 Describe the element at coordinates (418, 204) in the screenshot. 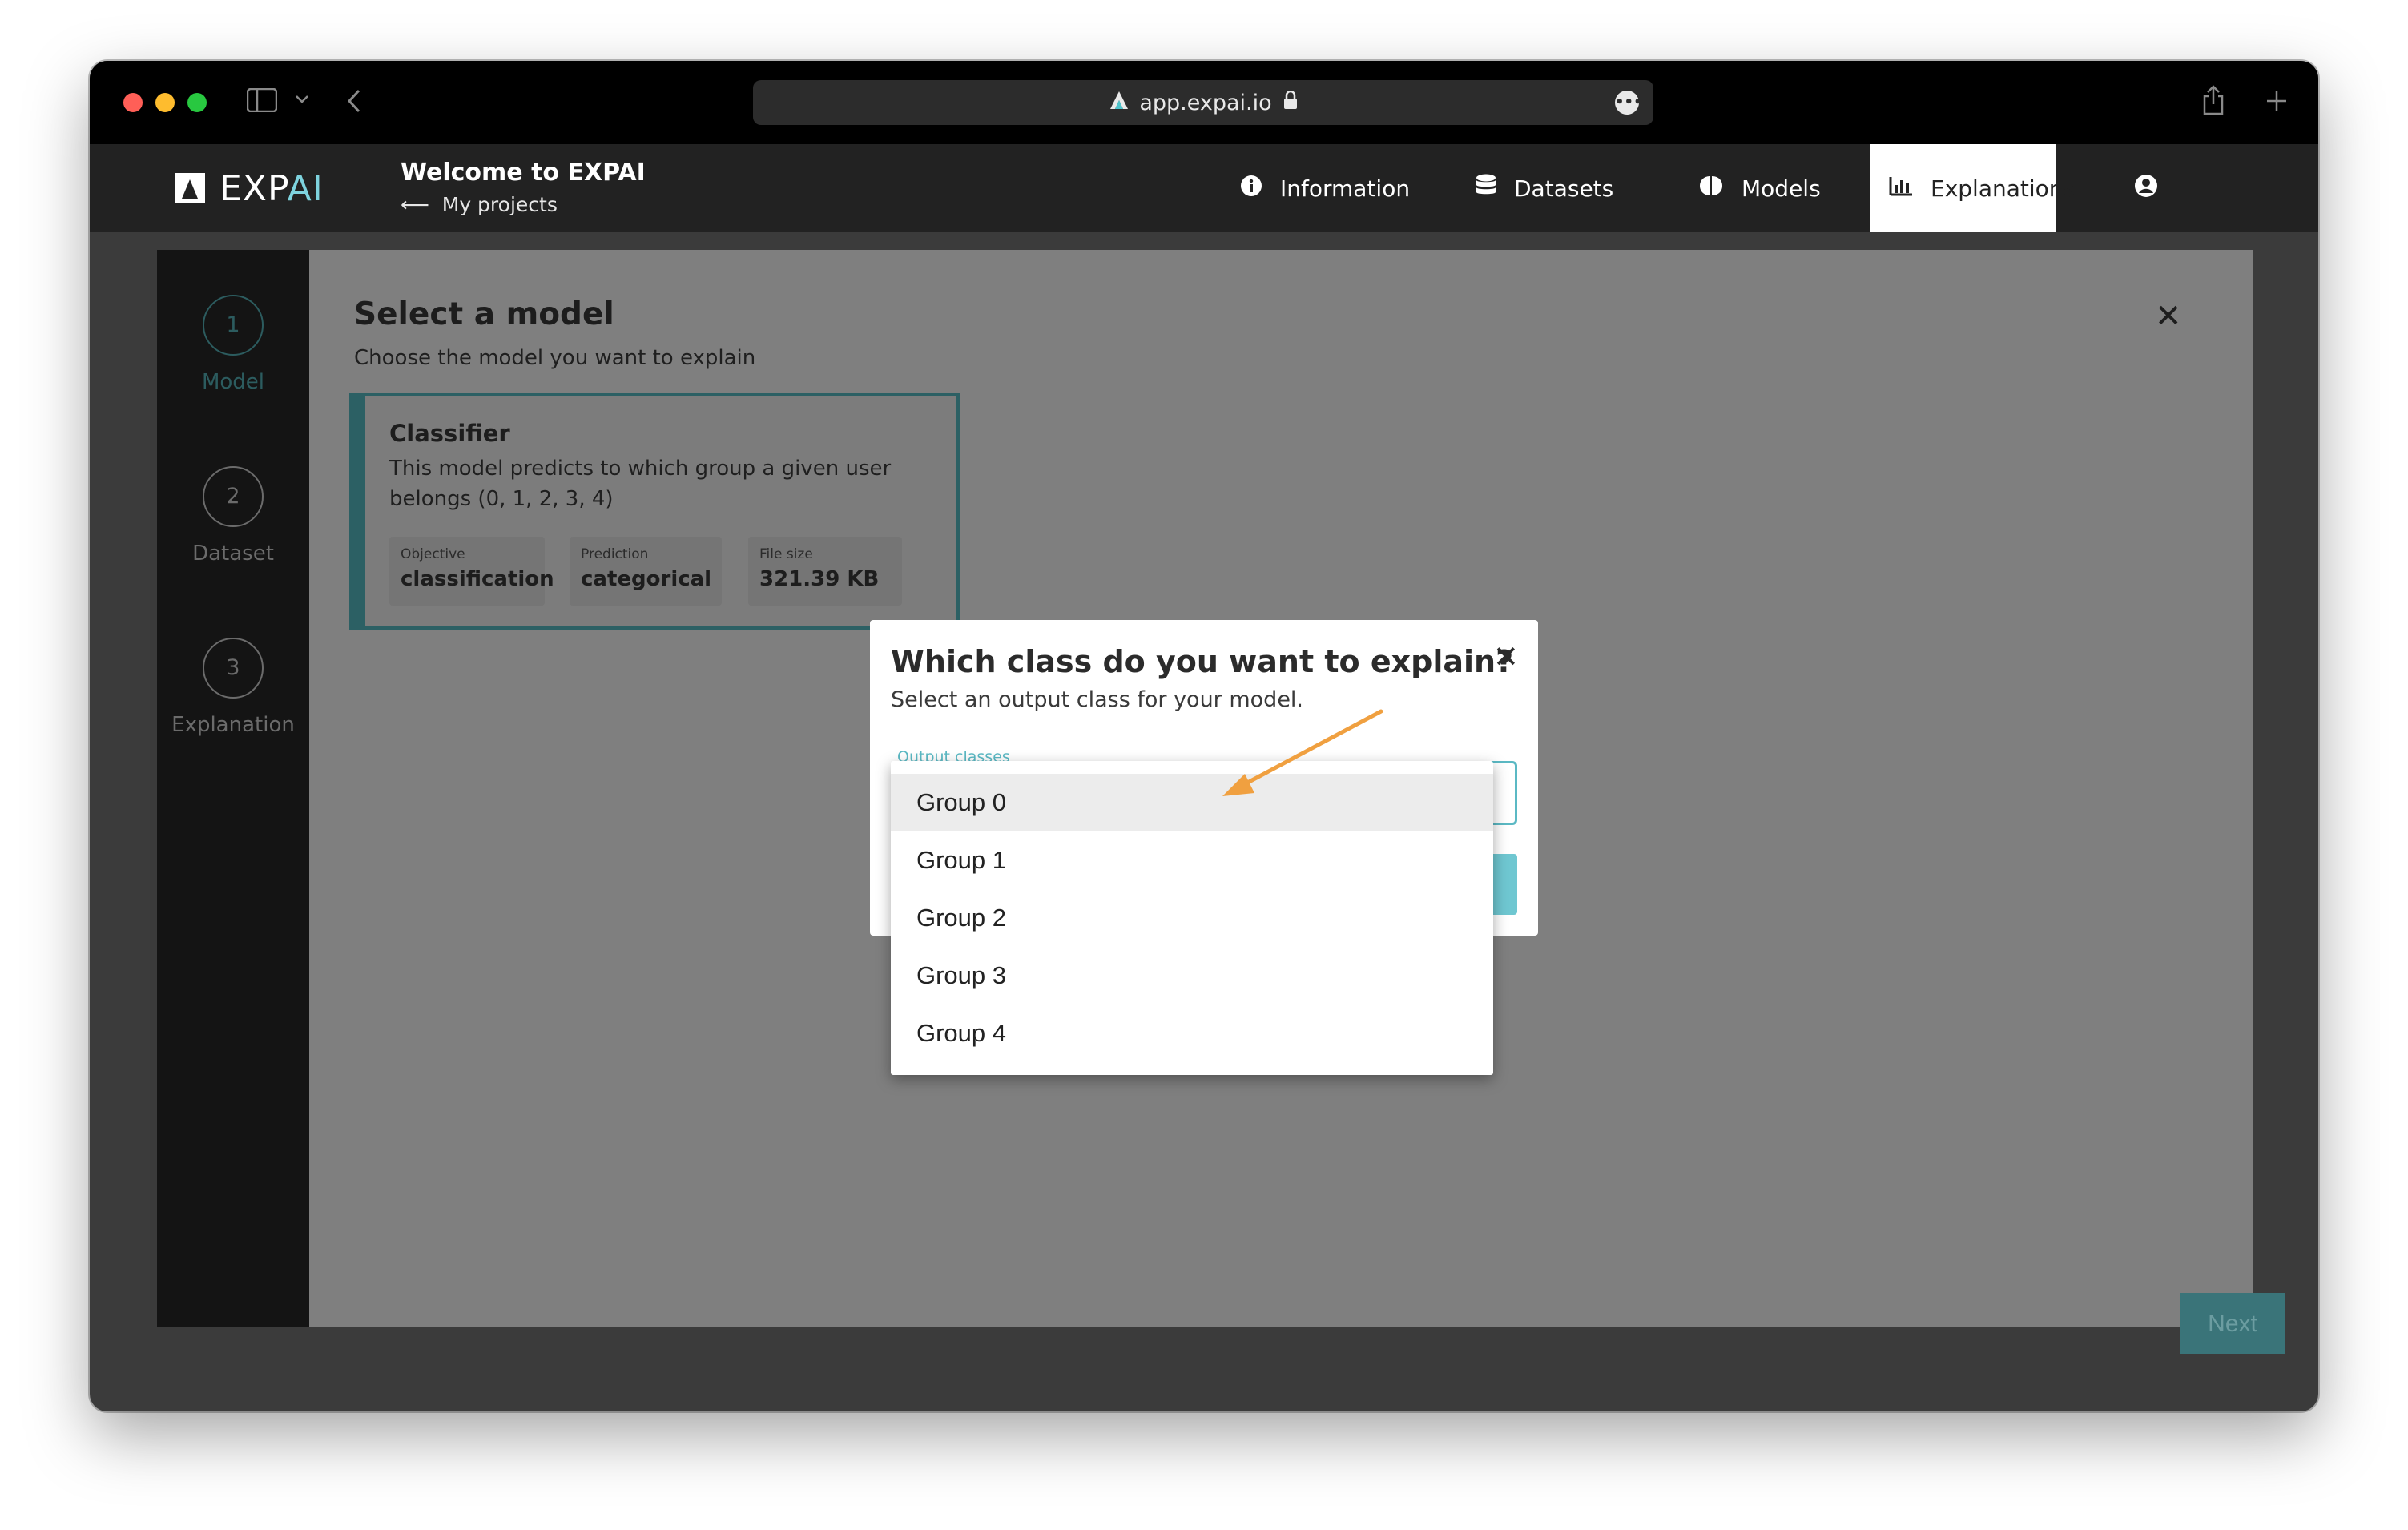

I see `arrow-left-icon: ⟵` at that location.